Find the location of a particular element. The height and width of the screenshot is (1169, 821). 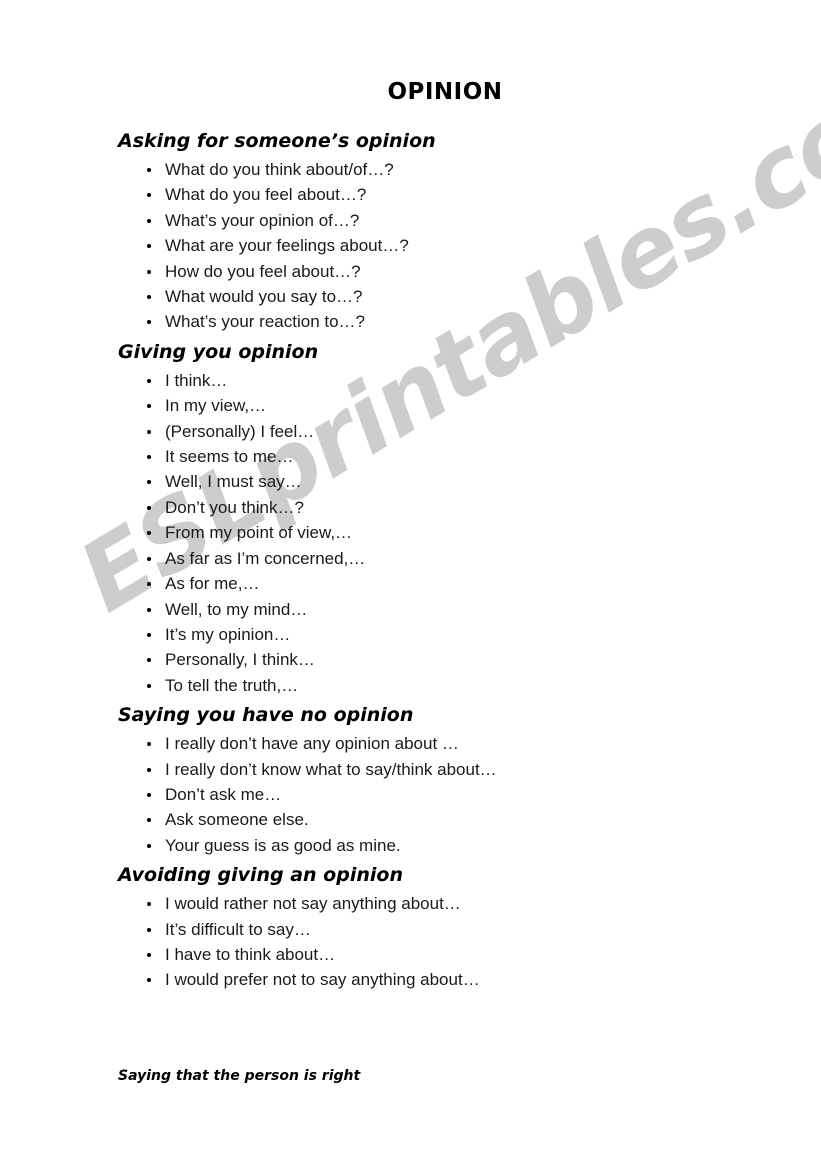

section-heading: Saying you have no opinion is located at coordinates (266, 715).